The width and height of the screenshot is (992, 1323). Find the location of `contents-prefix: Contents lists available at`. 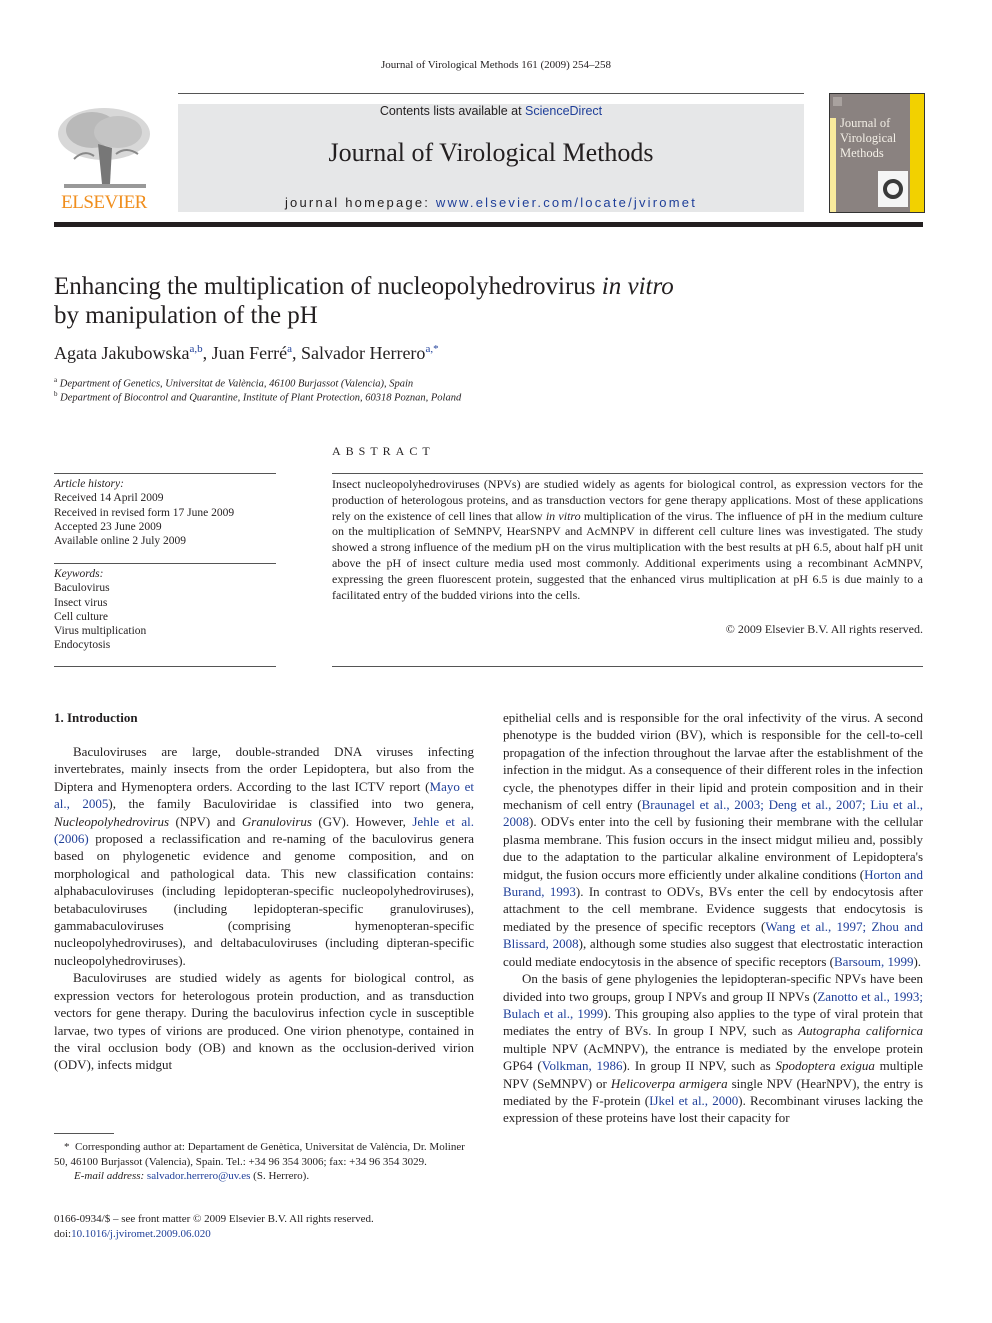

contents-prefix: Contents lists available at is located at coordinates (452, 111).